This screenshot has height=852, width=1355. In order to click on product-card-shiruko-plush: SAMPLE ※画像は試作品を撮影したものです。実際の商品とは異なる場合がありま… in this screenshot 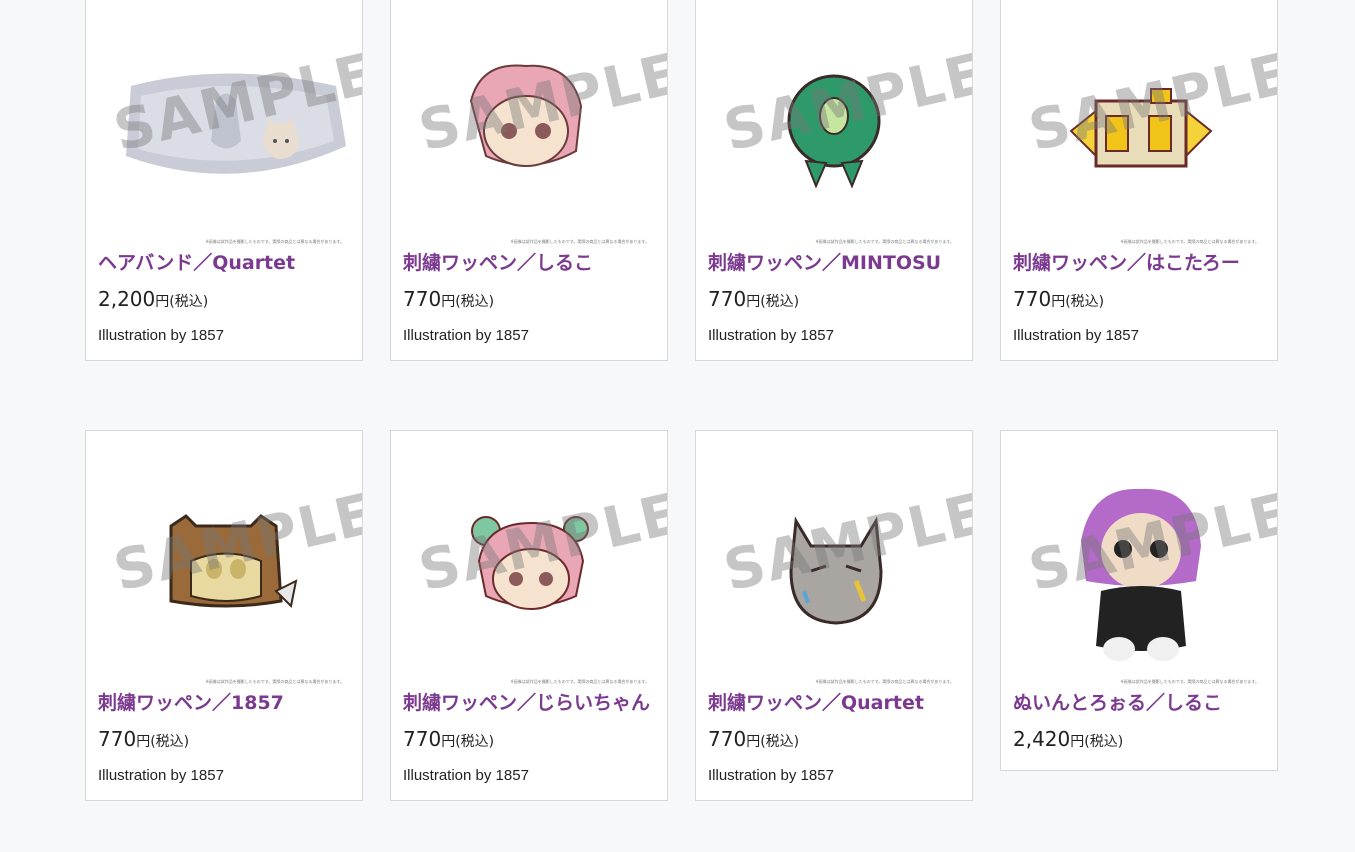, I will do `click(1139, 600)`.